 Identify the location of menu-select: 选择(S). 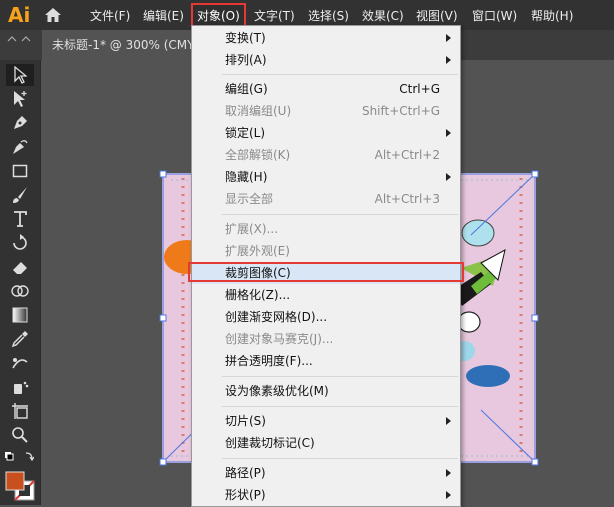
(328, 15).